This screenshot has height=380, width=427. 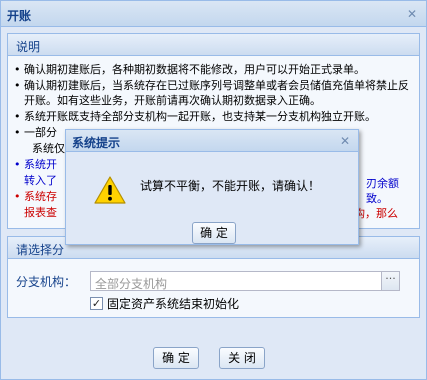 What do you see at coordinates (195, 116) in the screenshot?
I see `note-item: • 系统开账既支持全部分支机构一起开账，也支持某一分支机构独立开账。` at bounding box center [195, 116].